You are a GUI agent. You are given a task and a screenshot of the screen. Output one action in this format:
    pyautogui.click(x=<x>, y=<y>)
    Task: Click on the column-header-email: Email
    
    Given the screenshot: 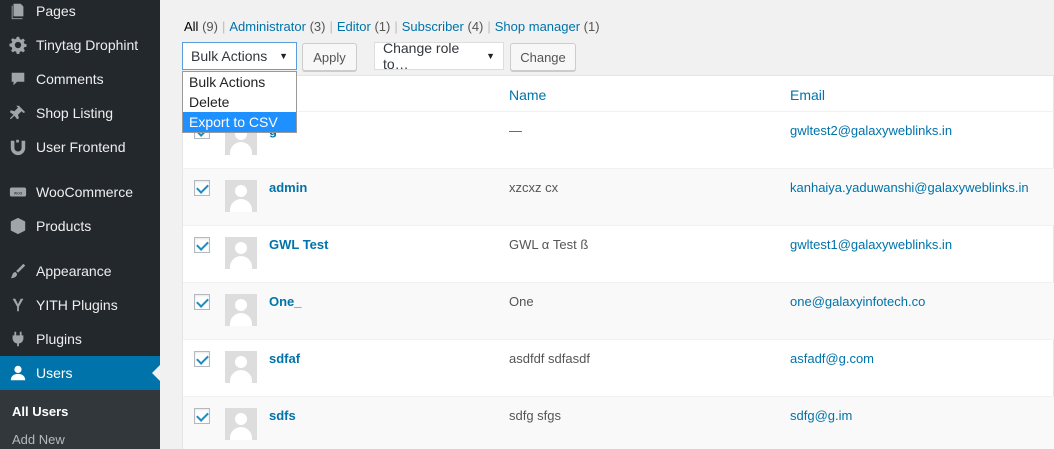 What is the action you would take?
    pyautogui.click(x=807, y=95)
    